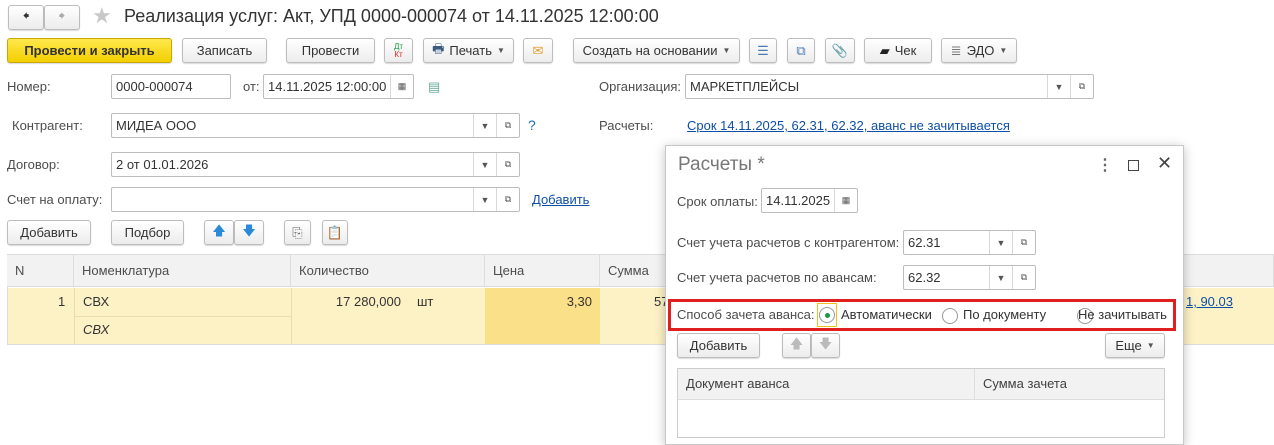 Image resolution: width=1274 pixels, height=445 pixels. Describe the element at coordinates (96, 301) in the screenshot. I see `row-item: СВХ` at that location.